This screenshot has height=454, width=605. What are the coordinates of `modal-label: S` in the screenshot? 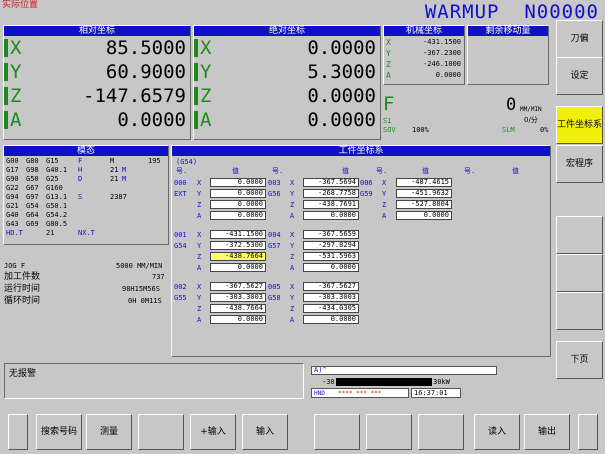 It's located at (80, 197).